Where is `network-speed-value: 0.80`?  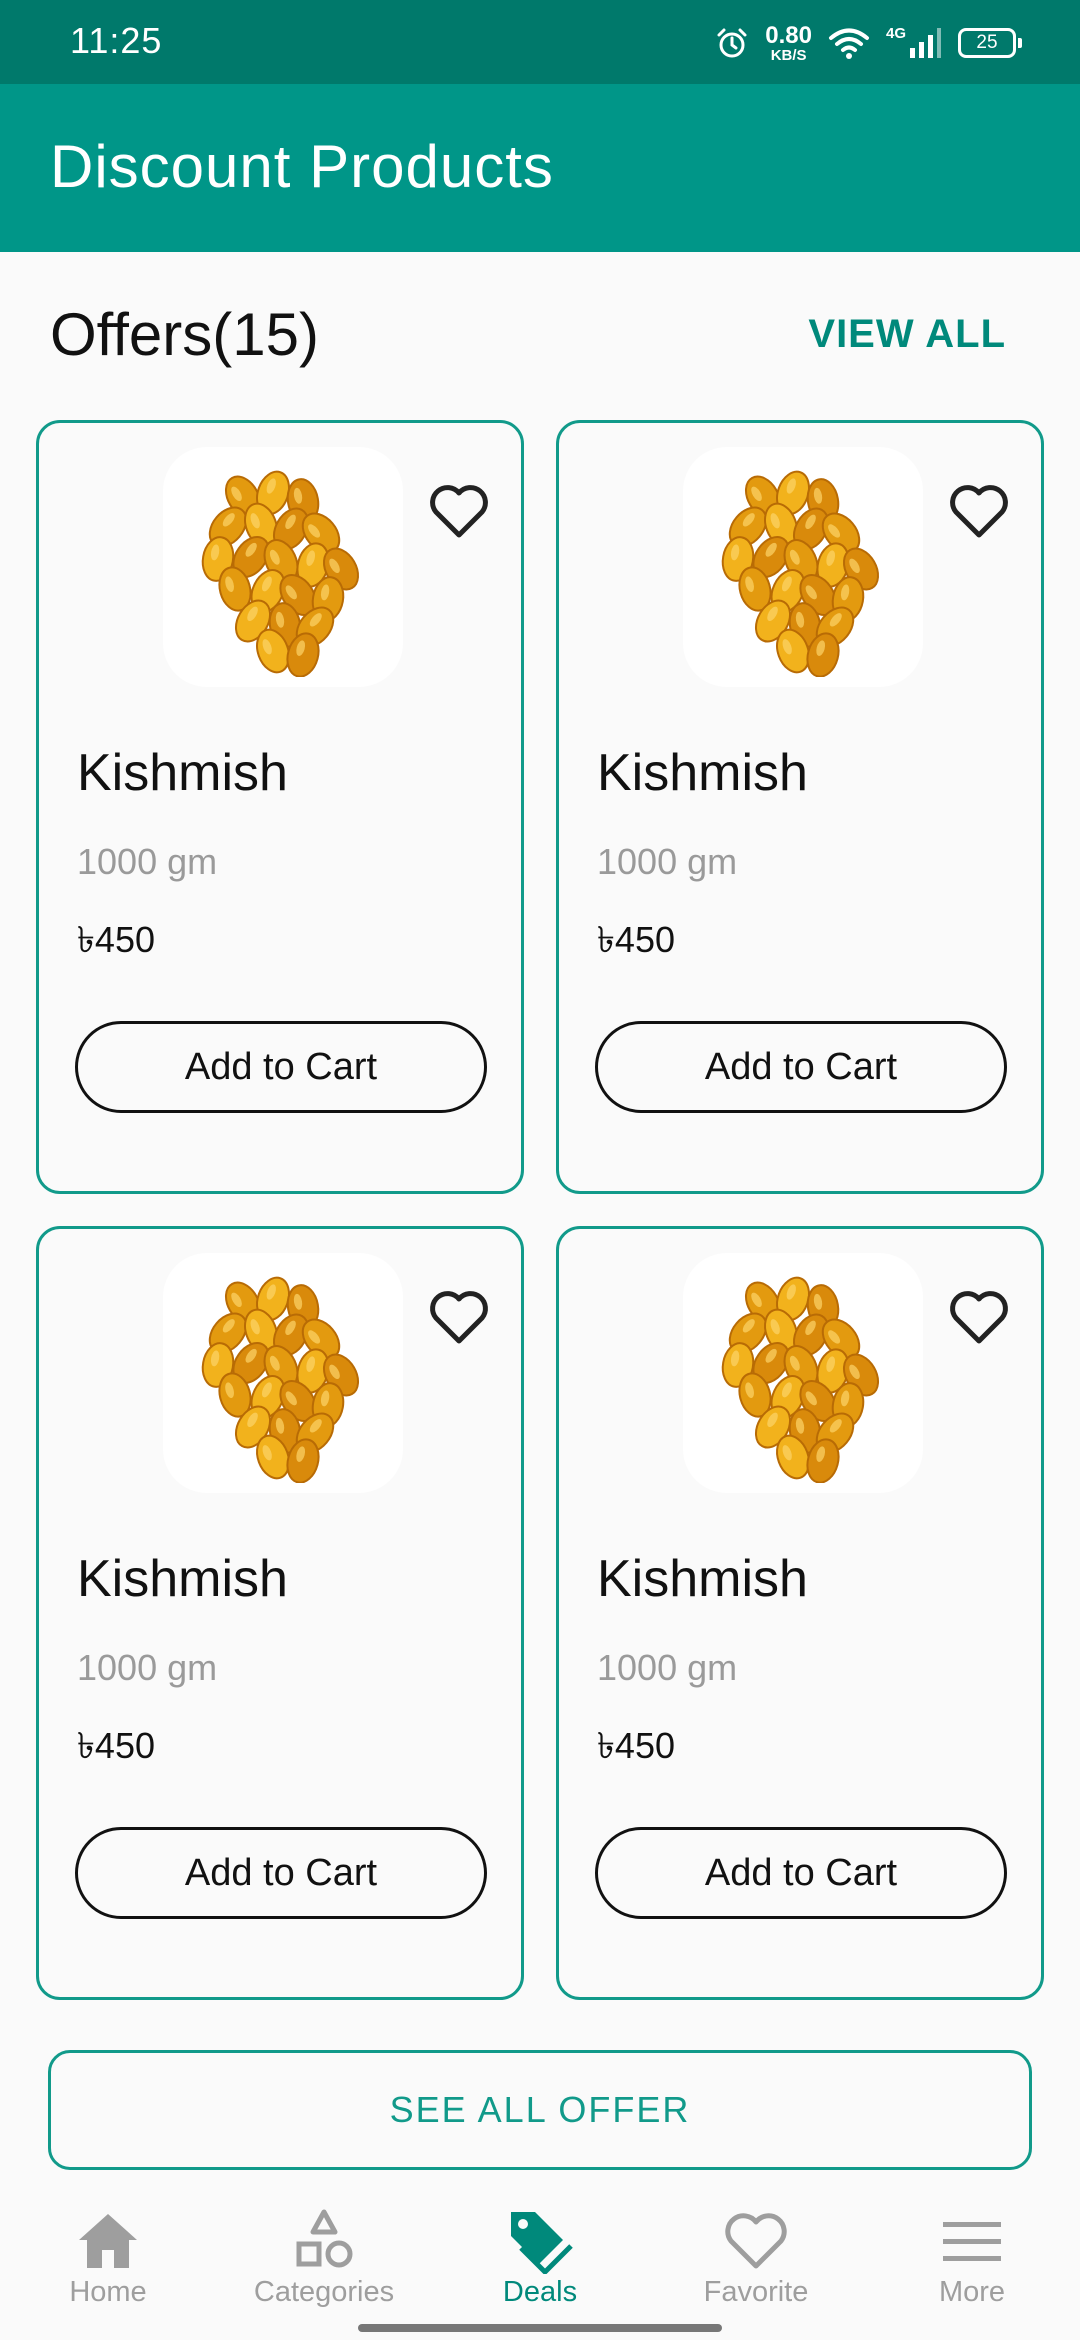
network-speed-value: 0.80 is located at coordinates (788, 35).